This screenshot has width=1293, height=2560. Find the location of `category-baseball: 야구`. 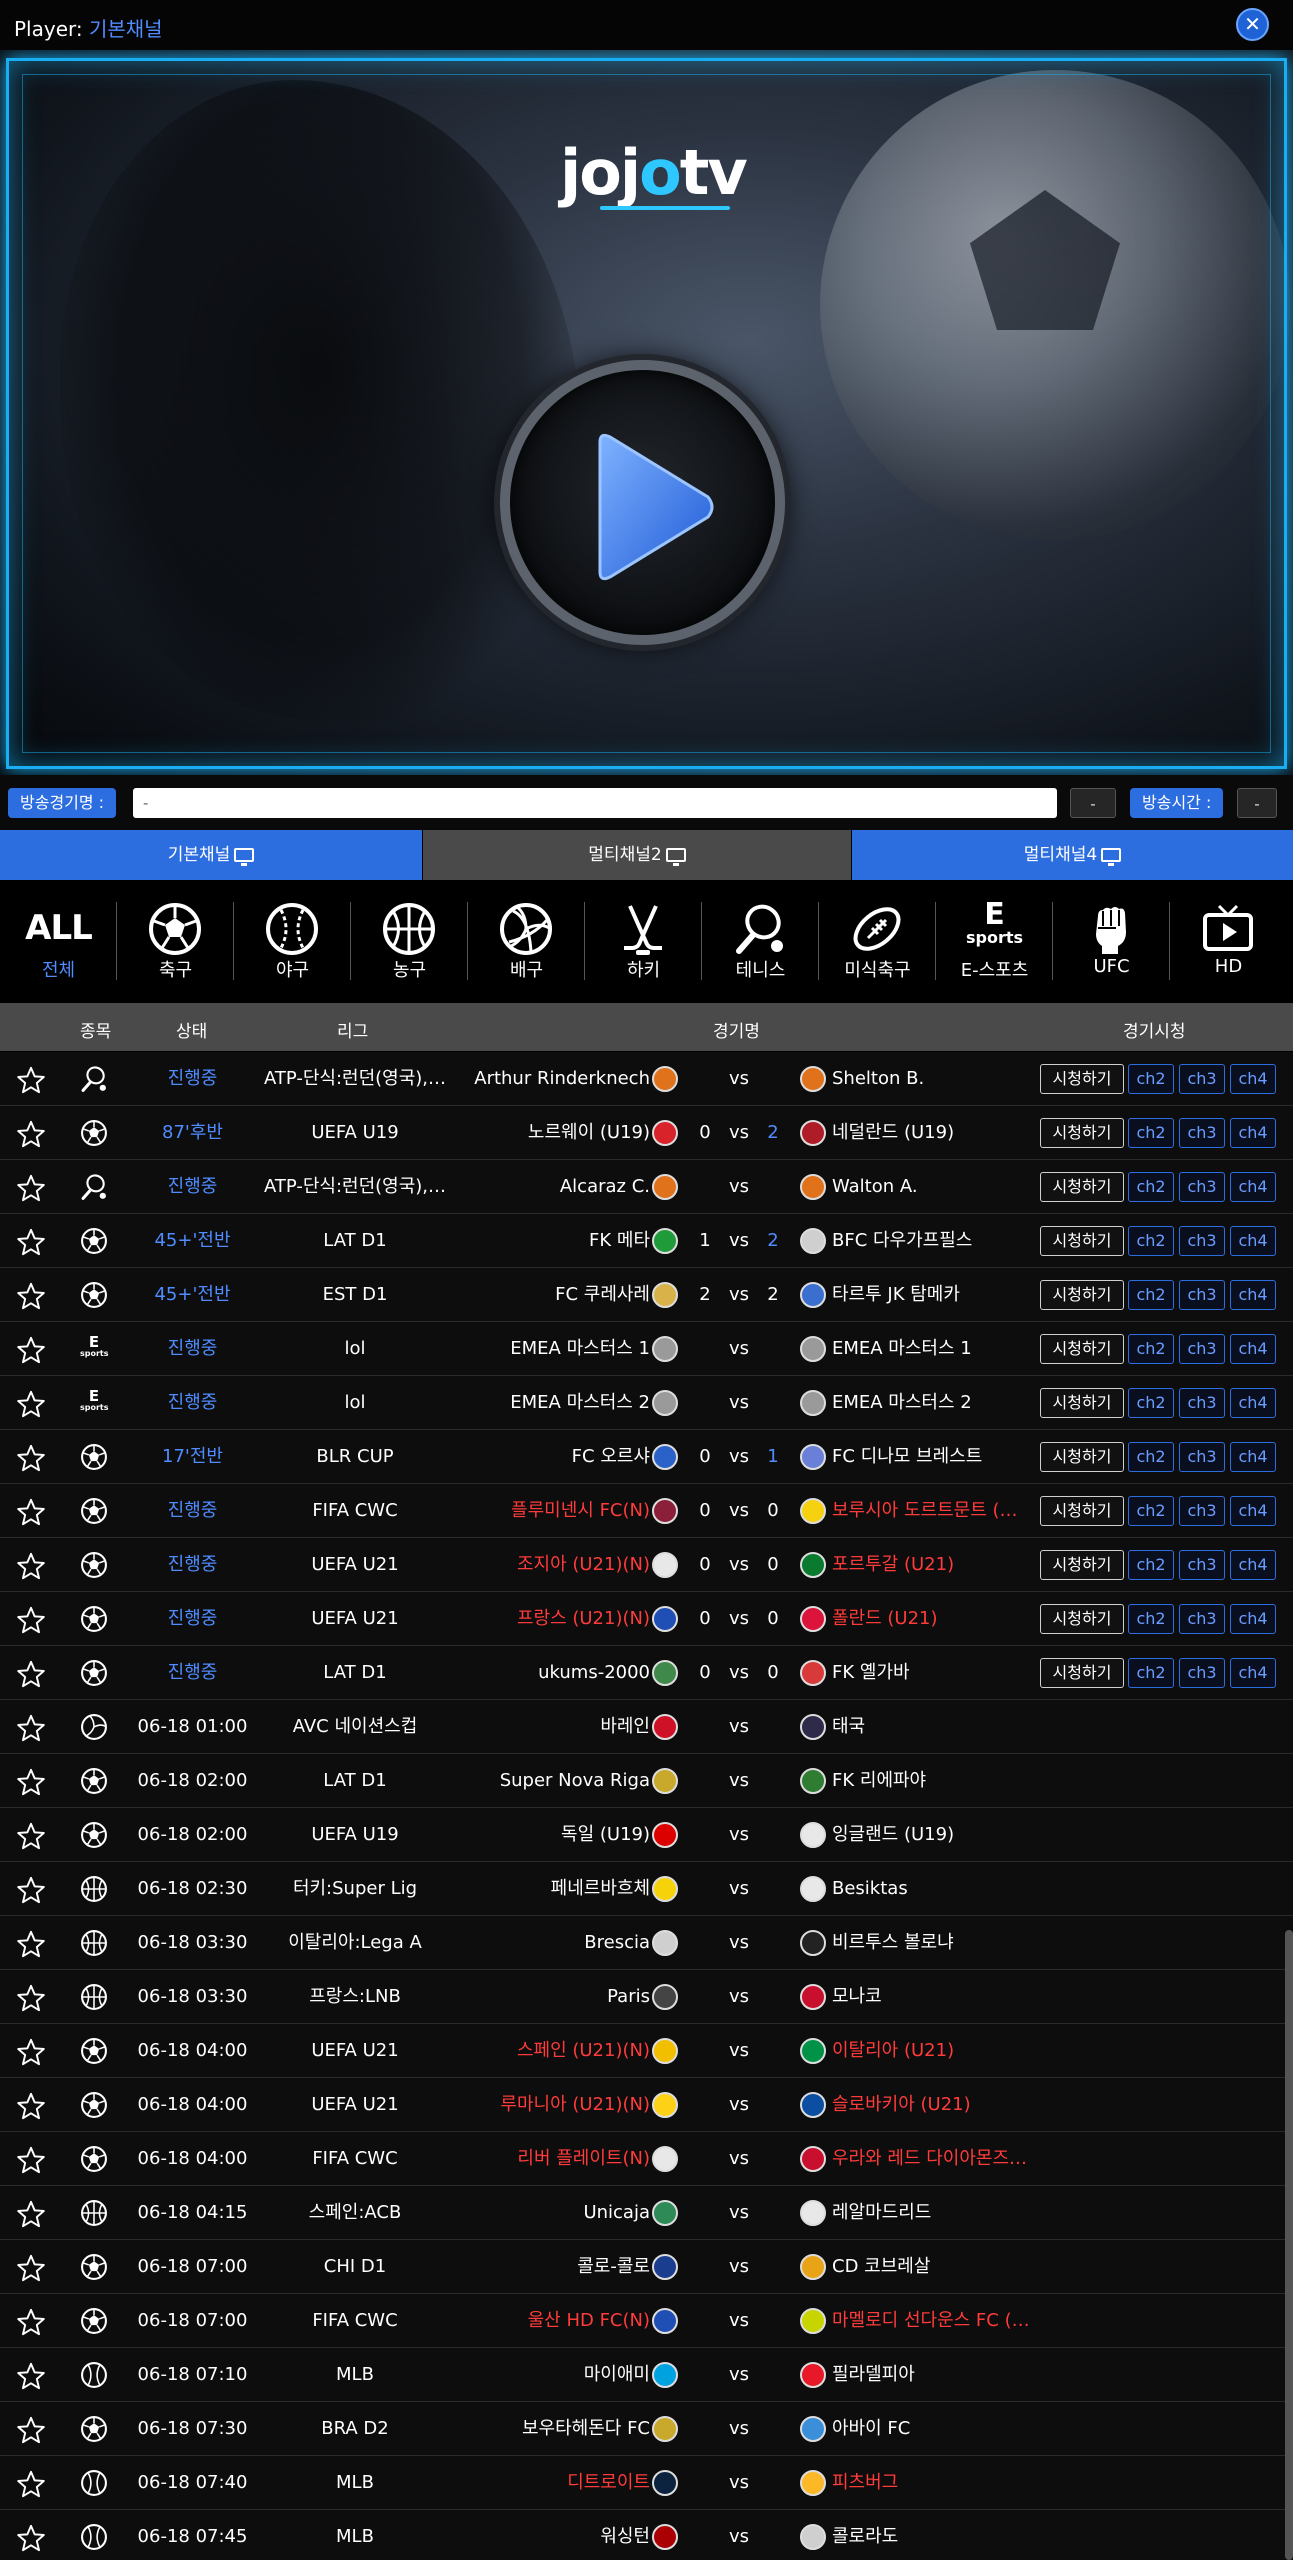

category-baseball: 야구 is located at coordinates (292, 940).